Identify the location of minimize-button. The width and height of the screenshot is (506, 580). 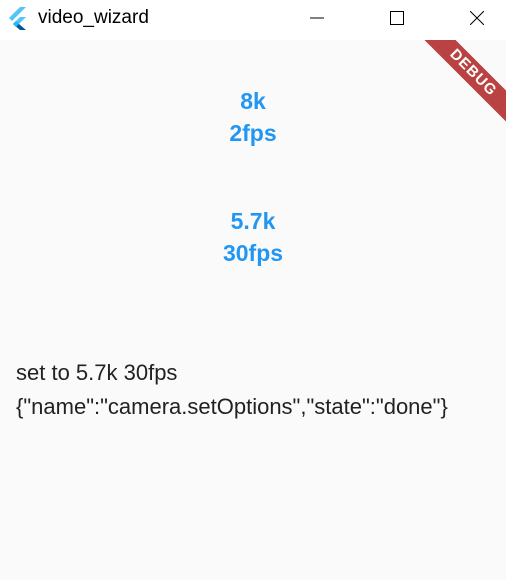
(317, 18).